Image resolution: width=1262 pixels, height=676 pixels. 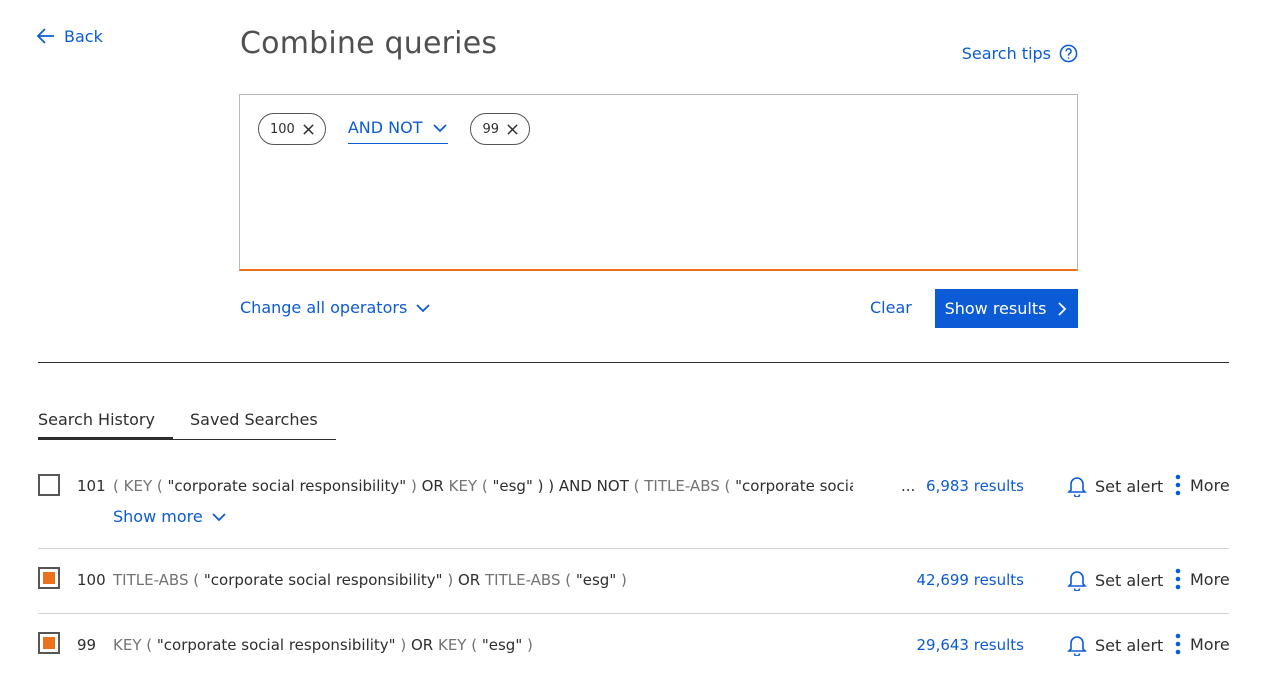 I want to click on chevron-right-icon, so click(x=1062, y=308).